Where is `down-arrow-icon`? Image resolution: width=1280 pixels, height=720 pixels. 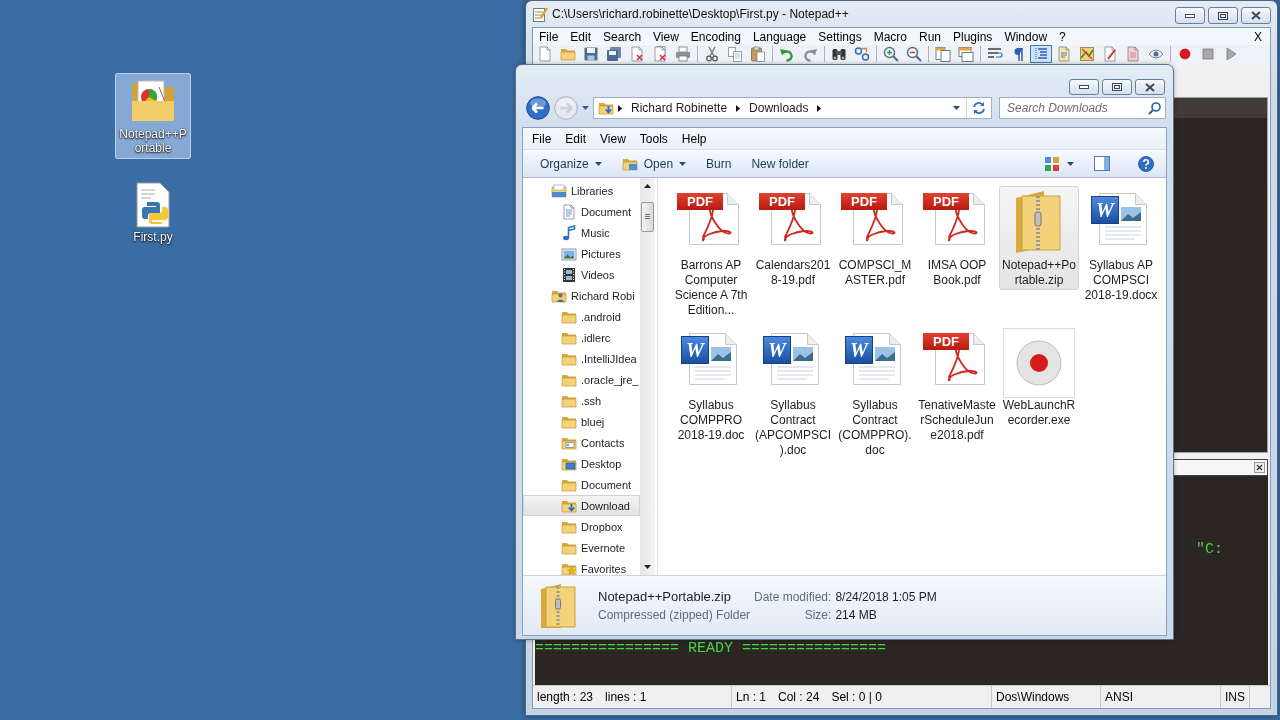 down-arrow-icon is located at coordinates (647, 567).